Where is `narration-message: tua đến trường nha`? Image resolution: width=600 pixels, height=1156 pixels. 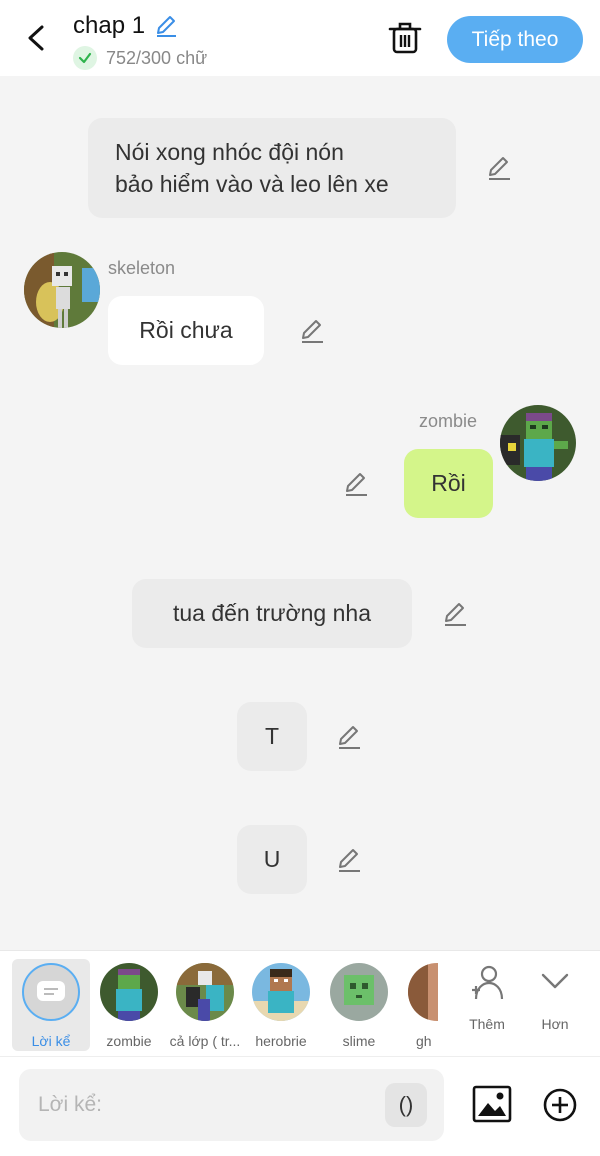 narration-message: tua đến trường nha is located at coordinates (272, 613).